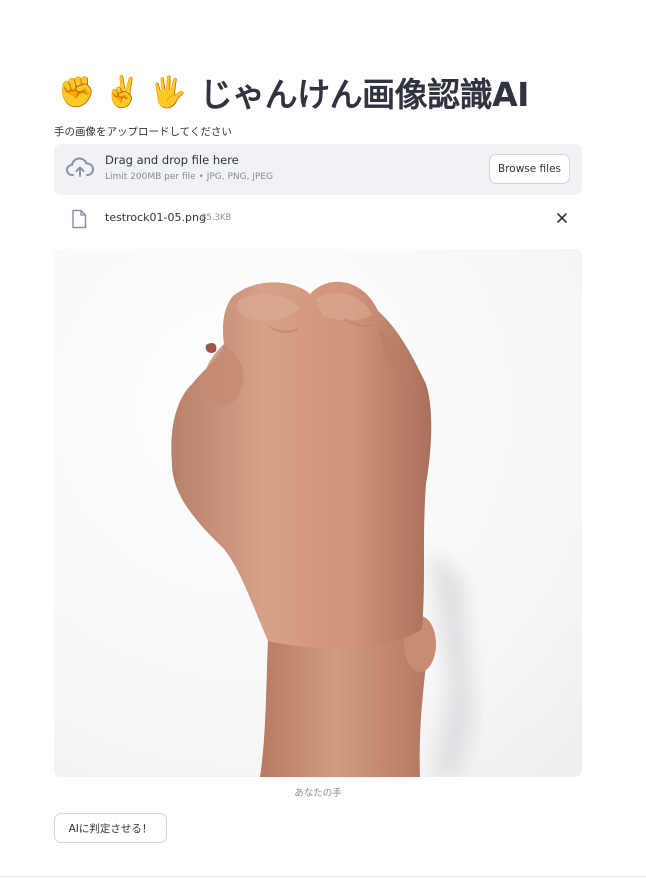 The height and width of the screenshot is (879, 646). What do you see at coordinates (562, 218) in the screenshot?
I see `close-icon` at bounding box center [562, 218].